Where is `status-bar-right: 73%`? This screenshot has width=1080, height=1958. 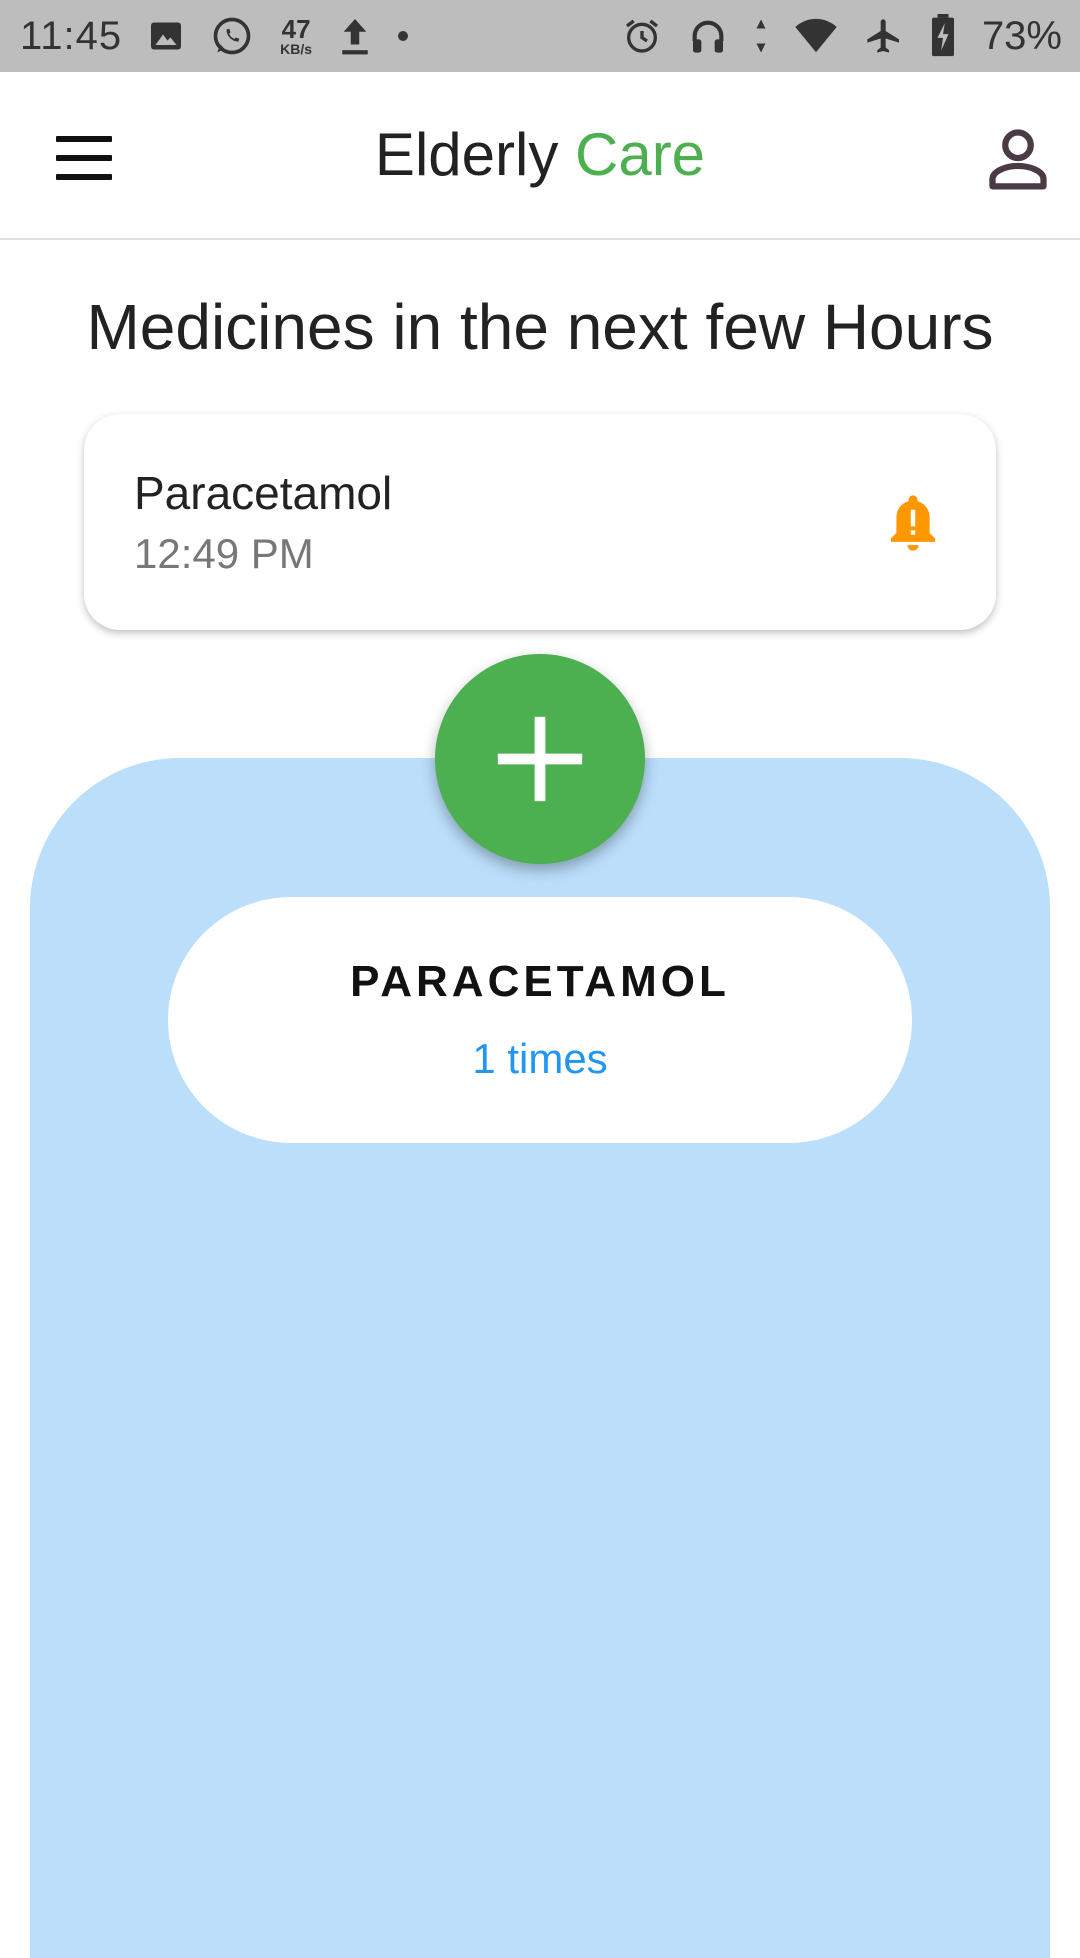
status-bar-right: 73% is located at coordinates (842, 36).